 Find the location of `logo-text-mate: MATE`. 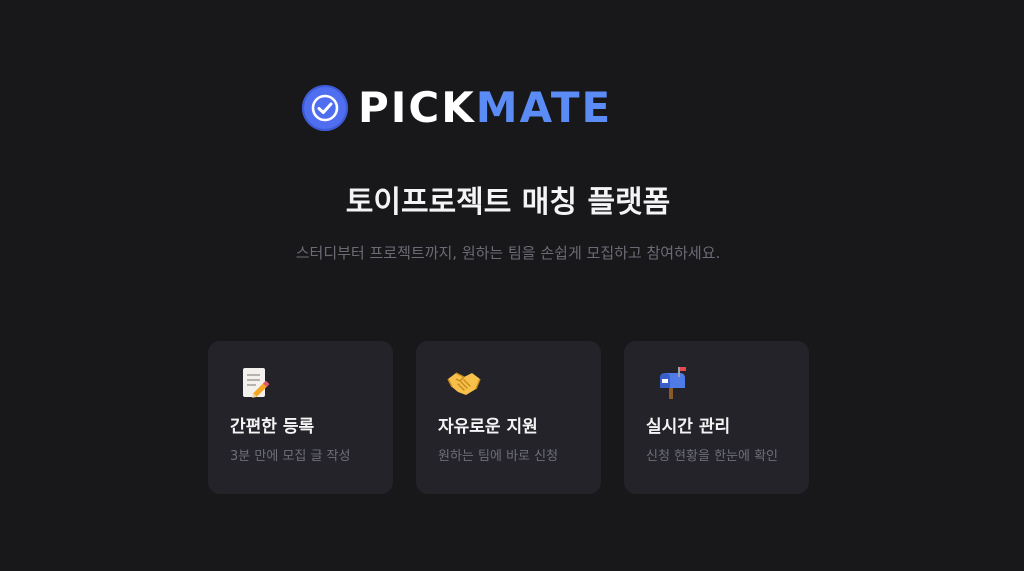

logo-text-mate: MATE is located at coordinates (544, 107).